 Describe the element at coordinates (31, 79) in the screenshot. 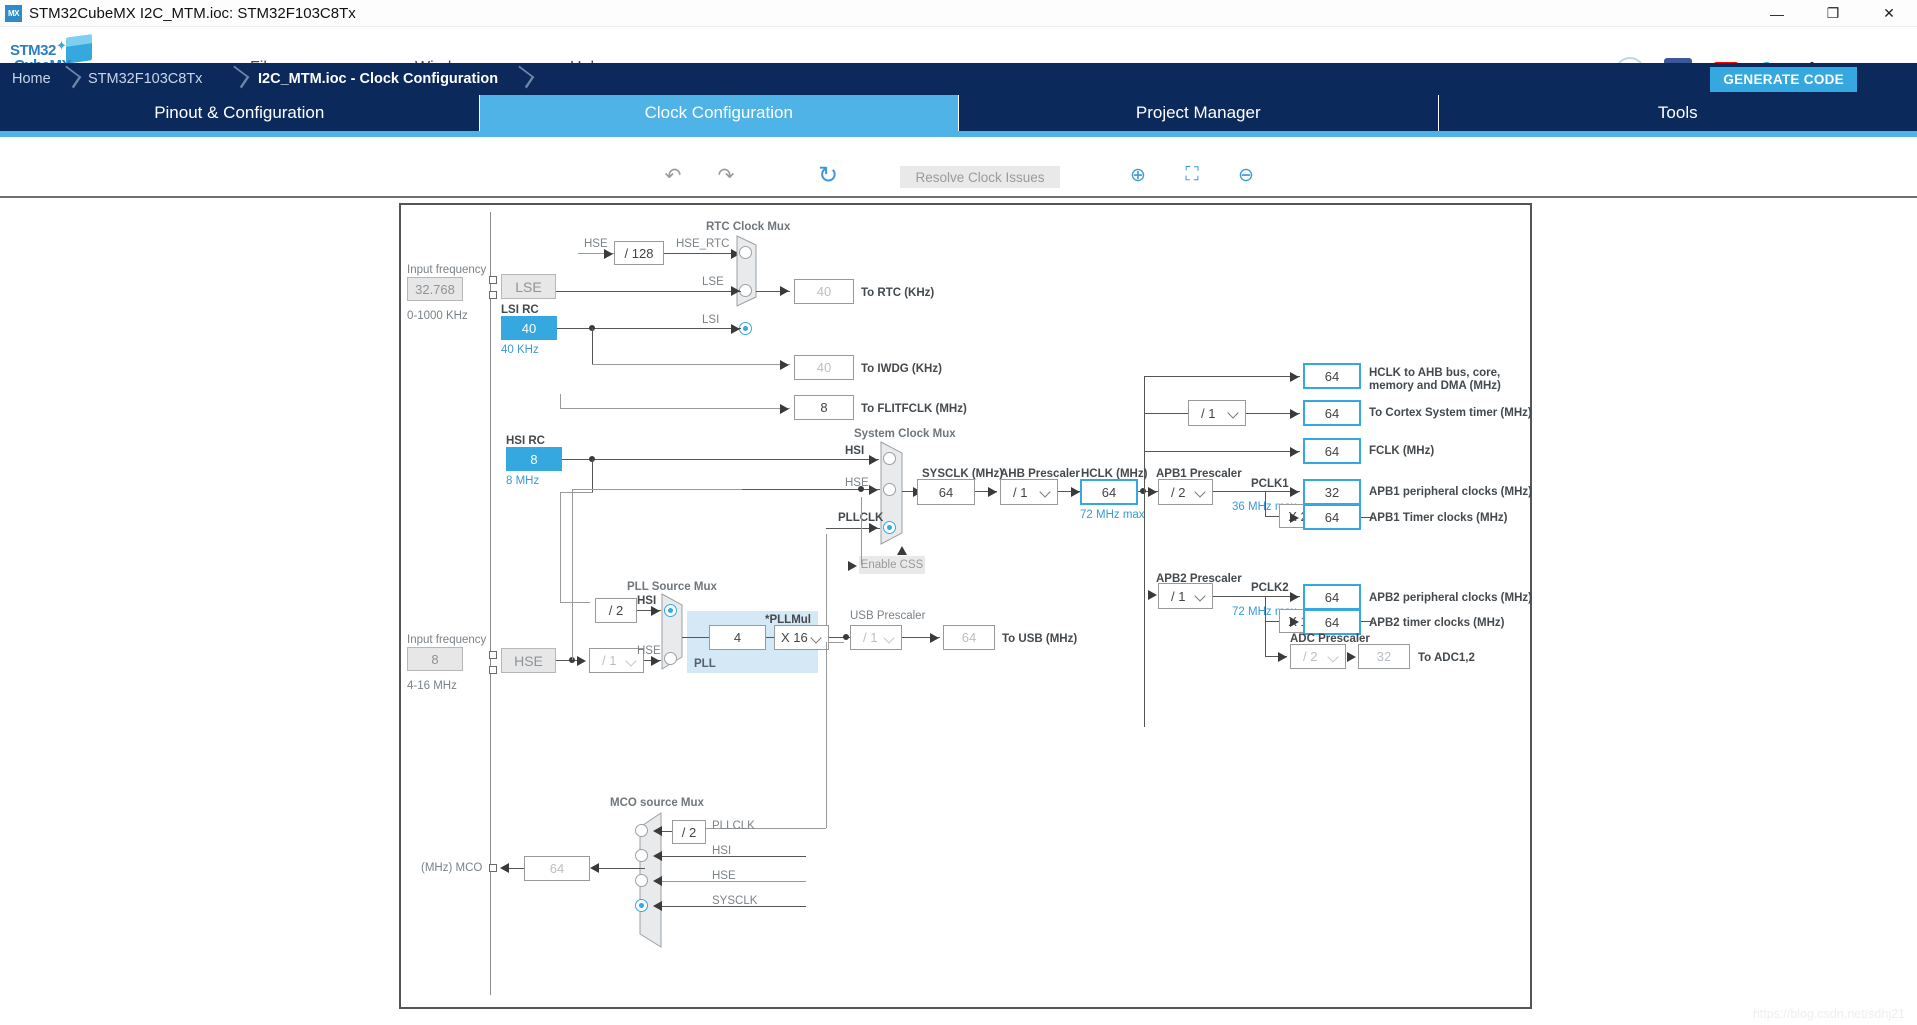

I see `breadcrumb-home: Home` at that location.